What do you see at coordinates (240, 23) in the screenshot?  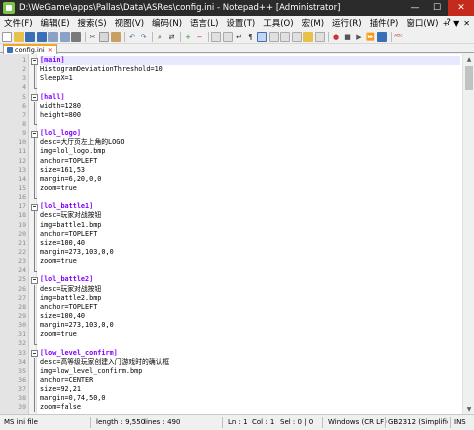 I see `menu-settings: 设置(T)` at bounding box center [240, 23].